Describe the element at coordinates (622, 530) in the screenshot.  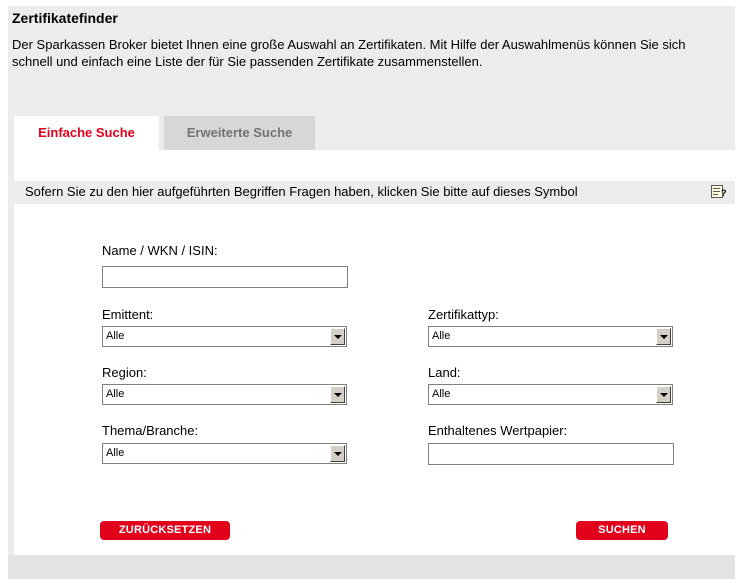
I see `search-button: SUCHEN` at that location.